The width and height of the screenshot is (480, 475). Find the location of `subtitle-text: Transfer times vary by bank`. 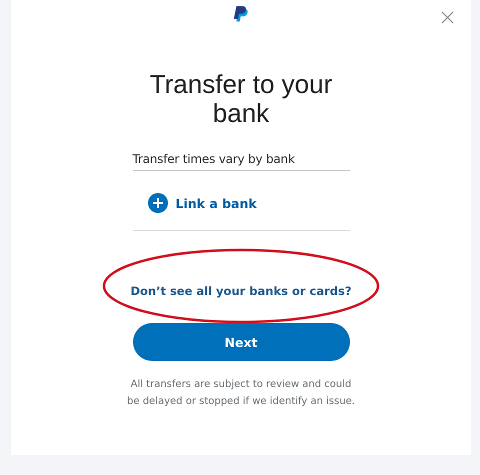

subtitle-text: Transfer times vary by bank is located at coordinates (241, 161).